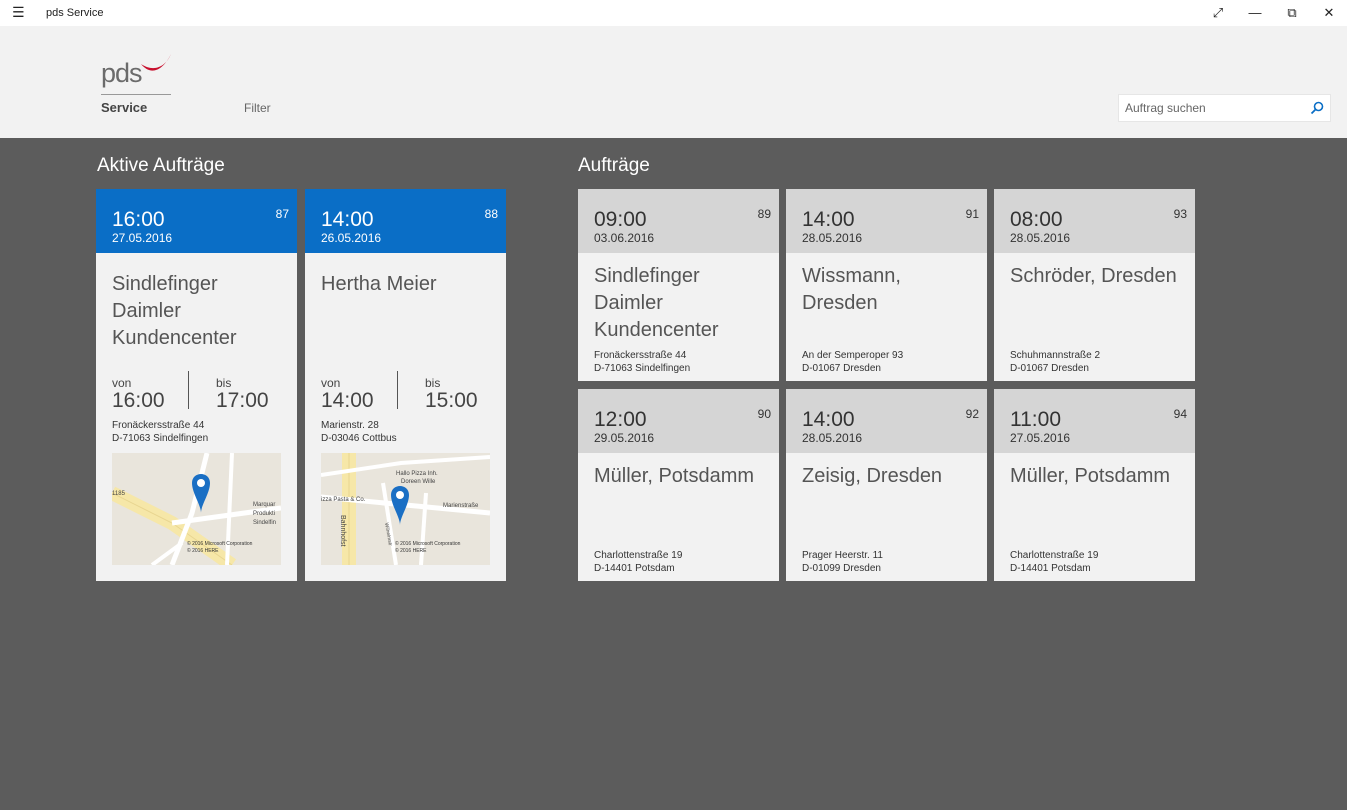 This screenshot has width=1347, height=810. What do you see at coordinates (199, 391) in the screenshot?
I see `time-range: von 16:00 bis 17:00` at bounding box center [199, 391].